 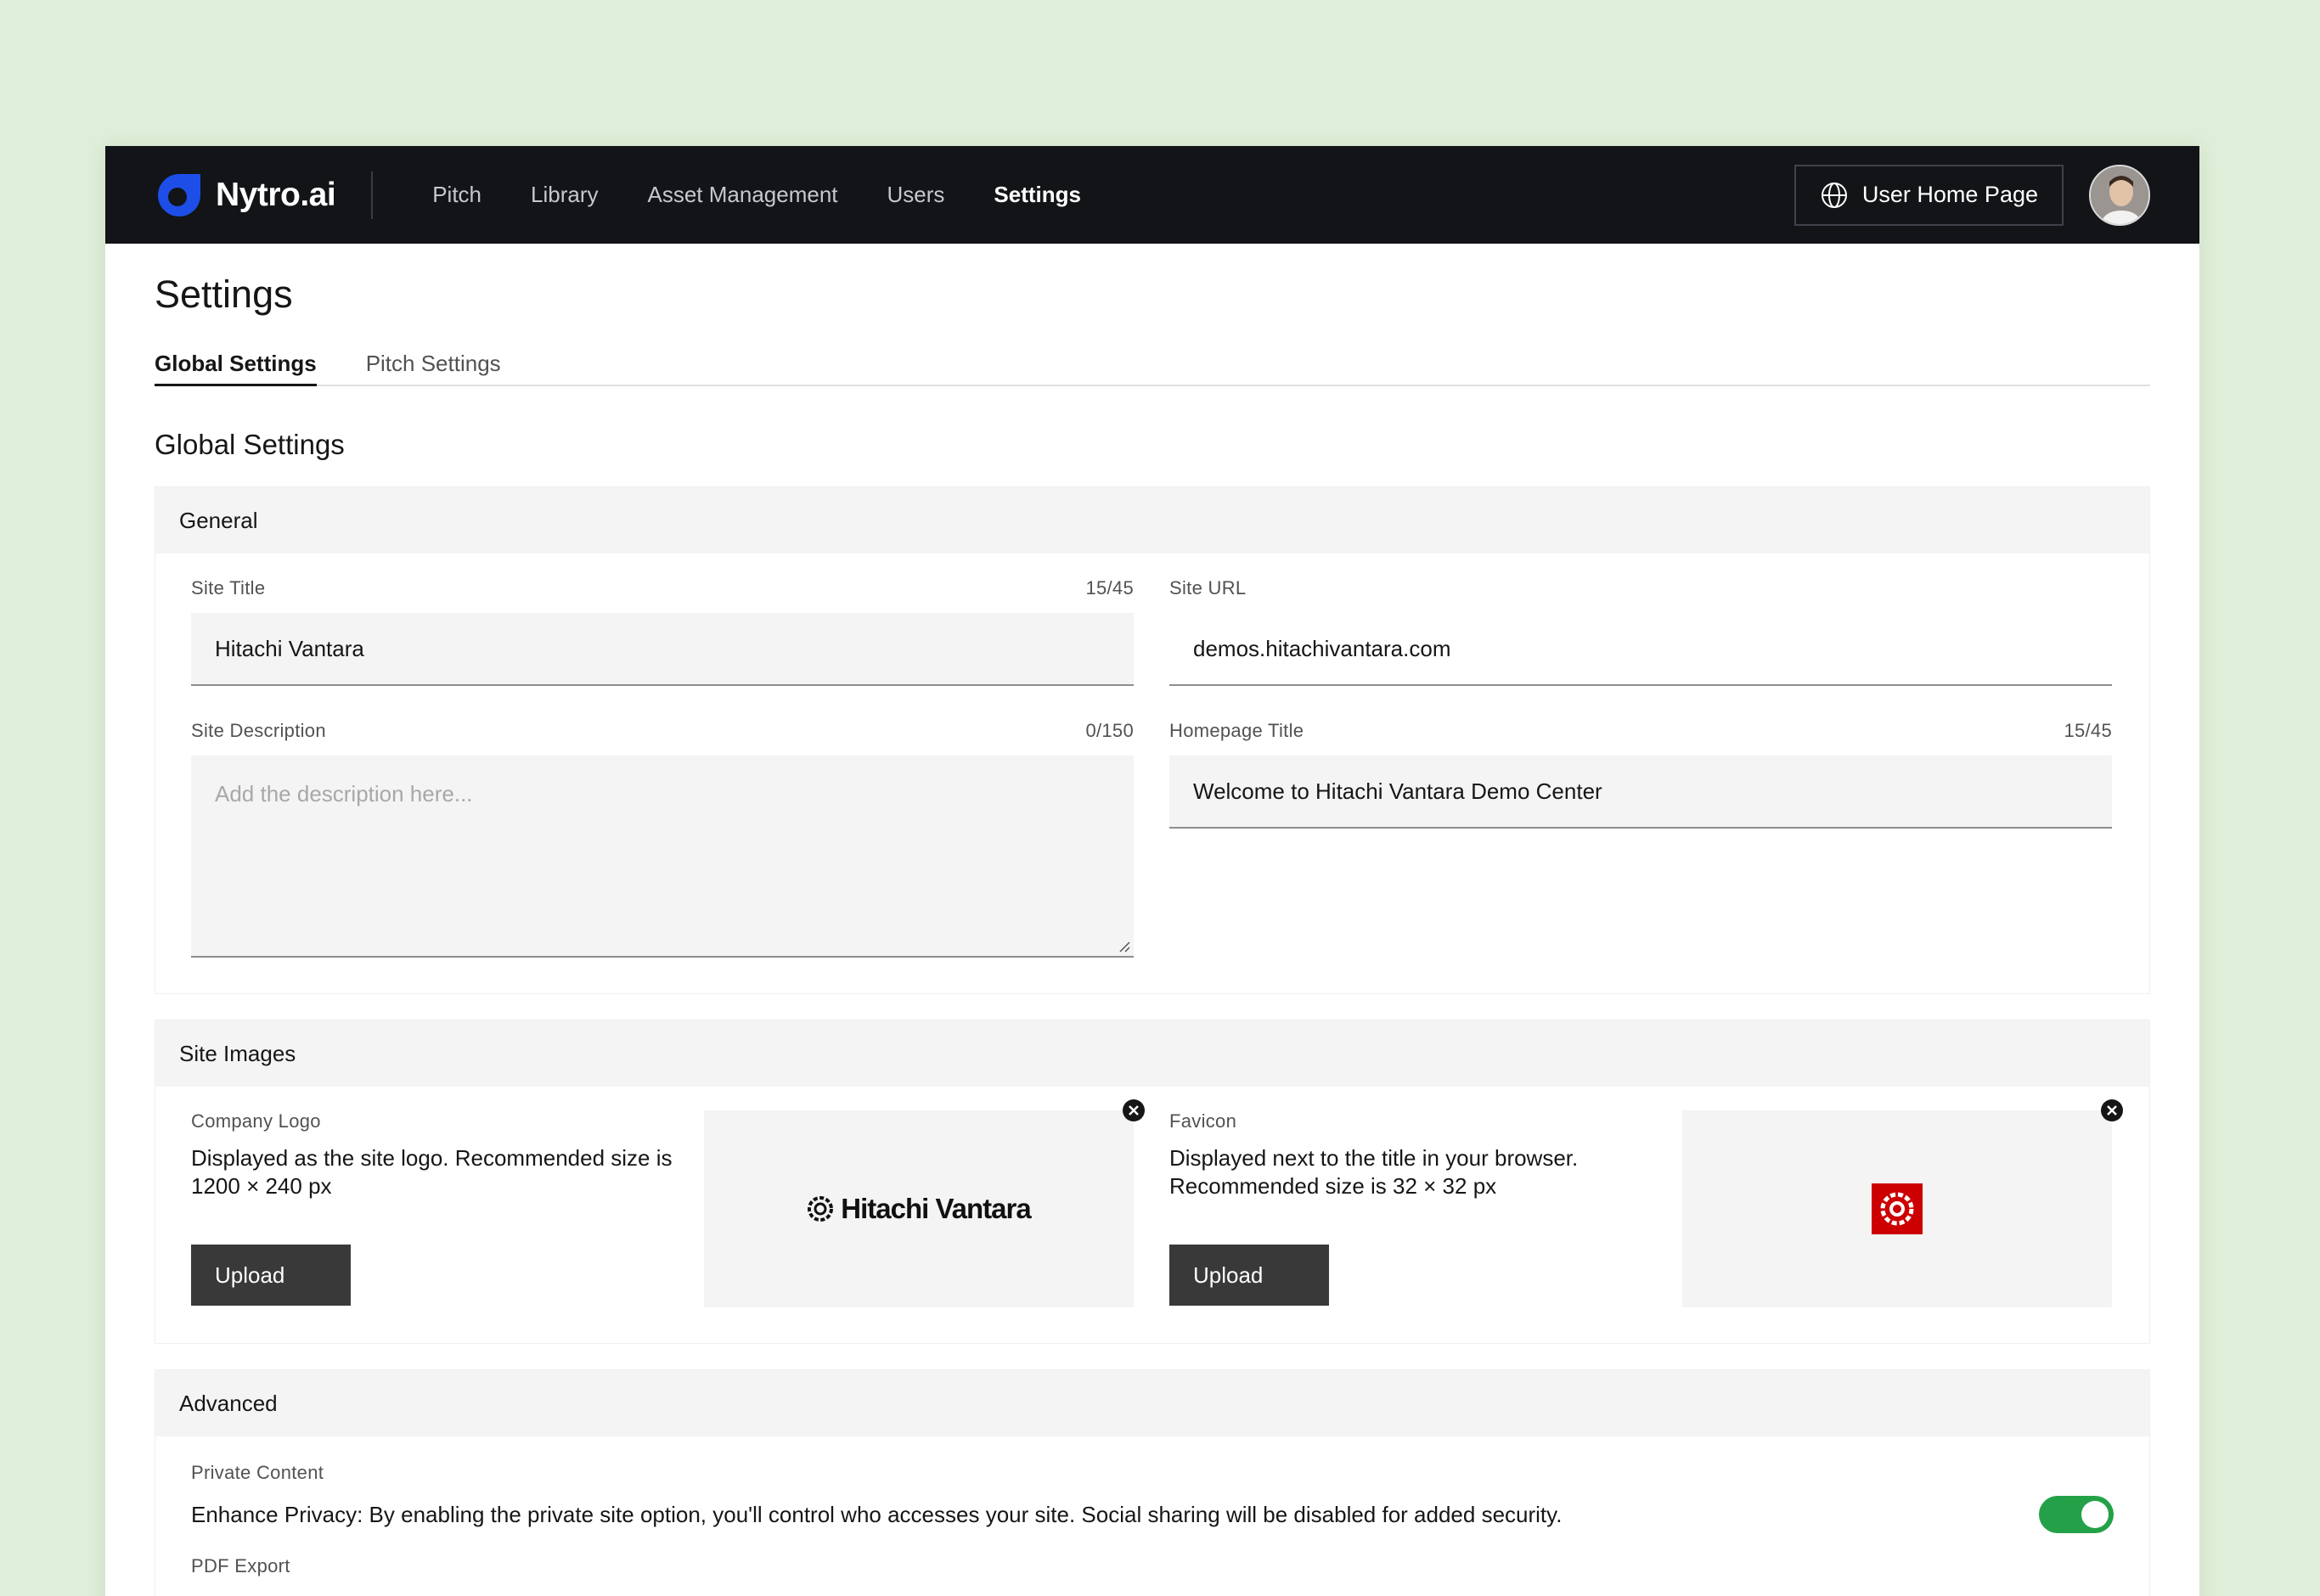 I want to click on user-avatar-icon, so click(x=2119, y=195).